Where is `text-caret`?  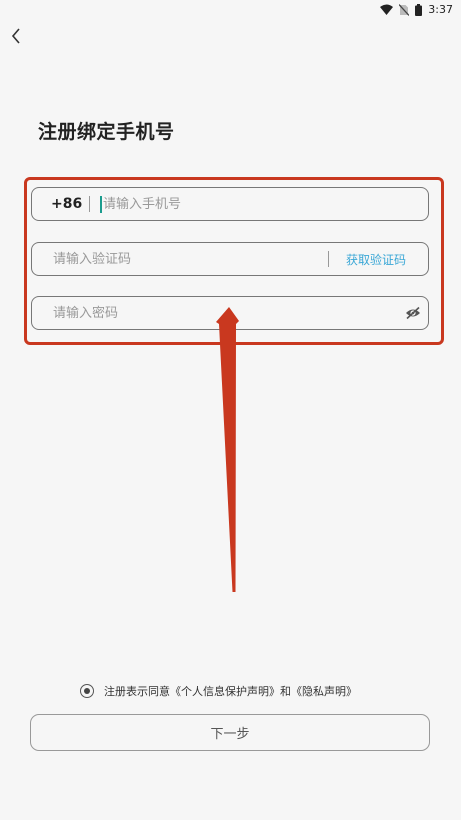
text-caret is located at coordinates (101, 204).